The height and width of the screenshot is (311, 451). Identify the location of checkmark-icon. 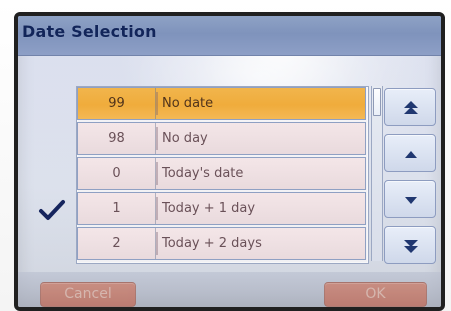
(52, 210).